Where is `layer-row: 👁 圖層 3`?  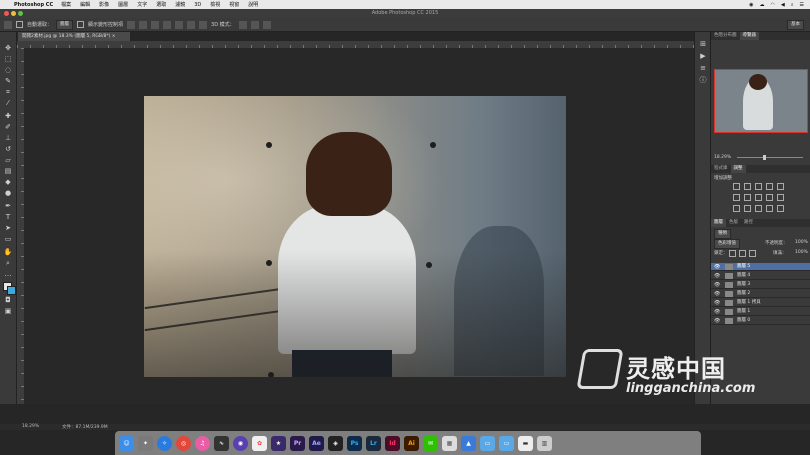 layer-row: 👁 圖層 3 is located at coordinates (760, 285).